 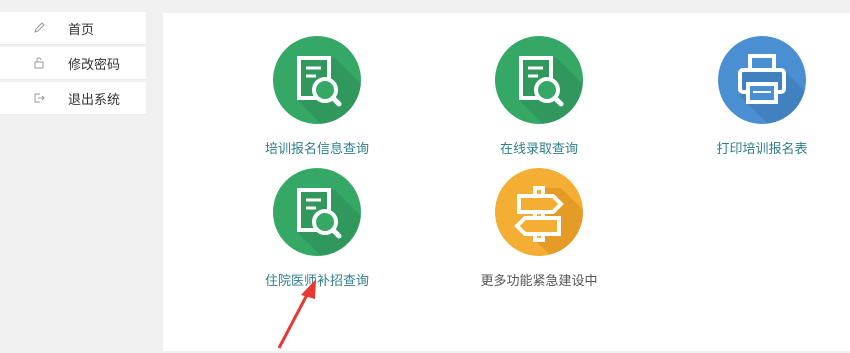 What do you see at coordinates (39, 28) in the screenshot?
I see `pencil-icon` at bounding box center [39, 28].